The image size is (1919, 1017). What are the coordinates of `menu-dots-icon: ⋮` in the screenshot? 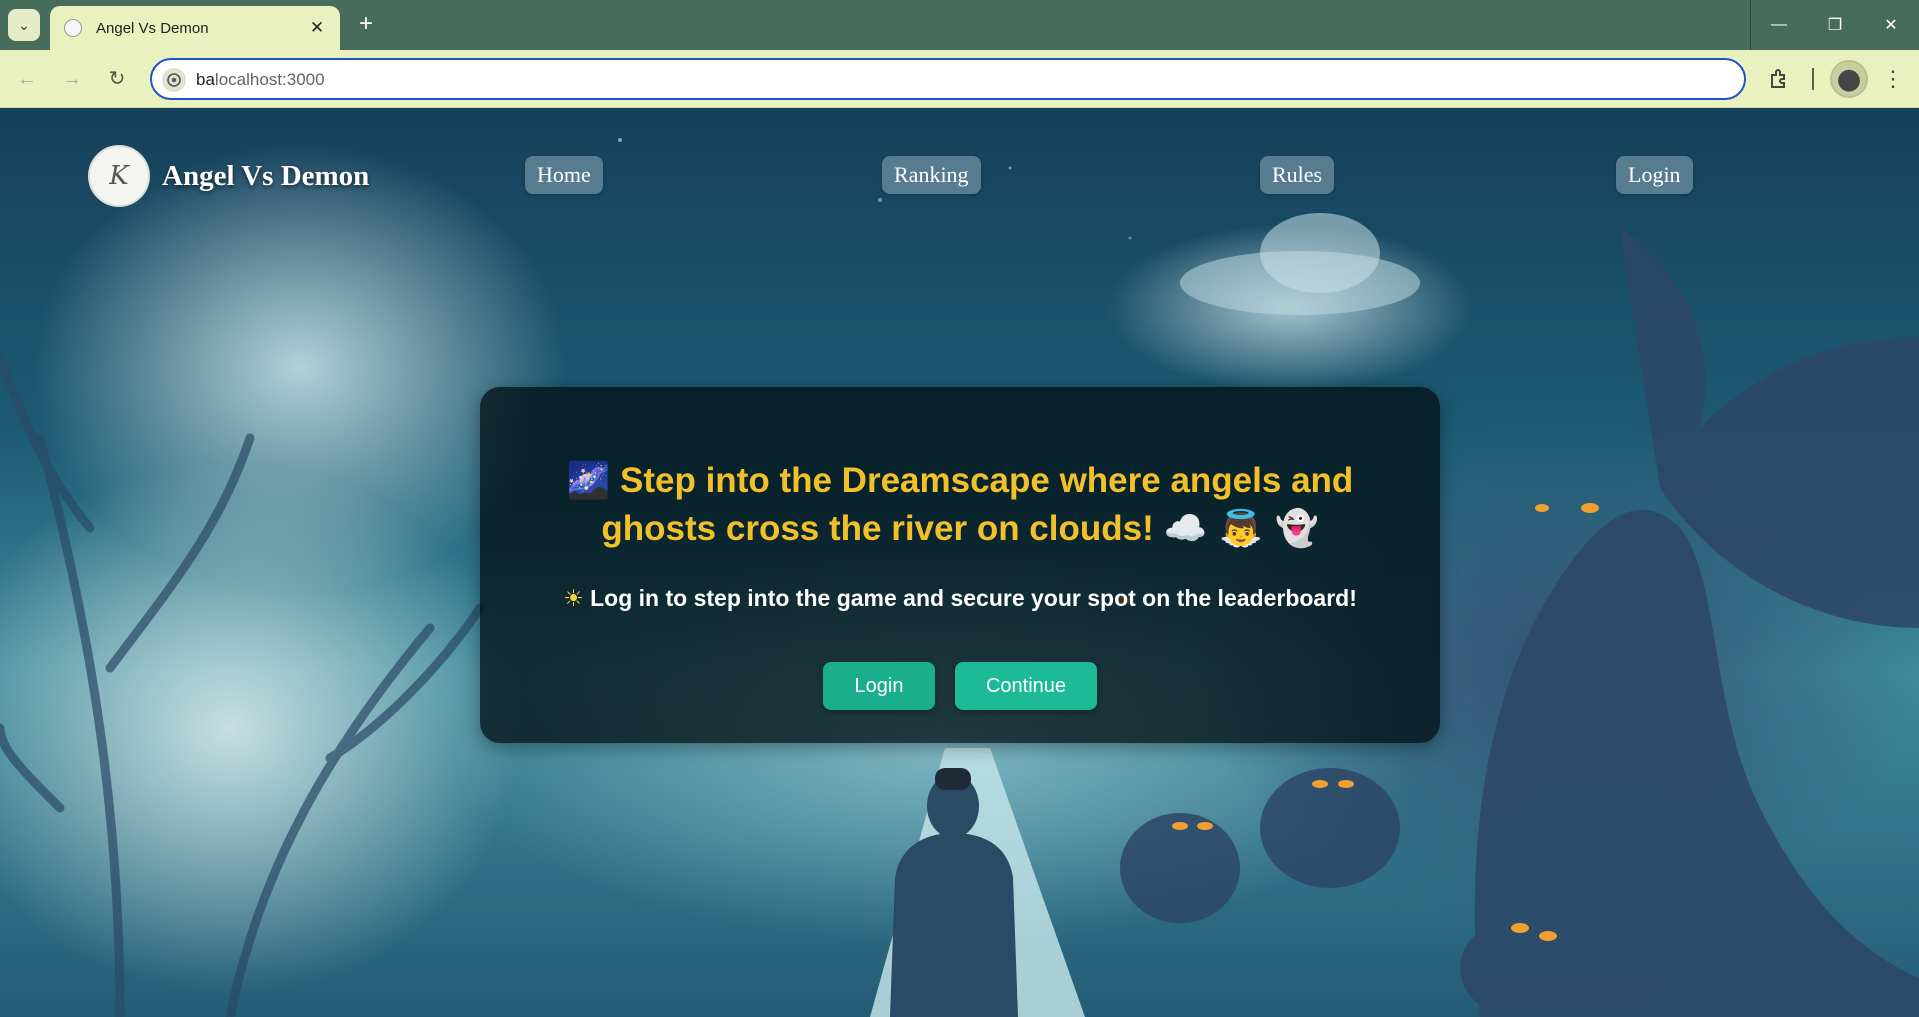 It's located at (1893, 79).